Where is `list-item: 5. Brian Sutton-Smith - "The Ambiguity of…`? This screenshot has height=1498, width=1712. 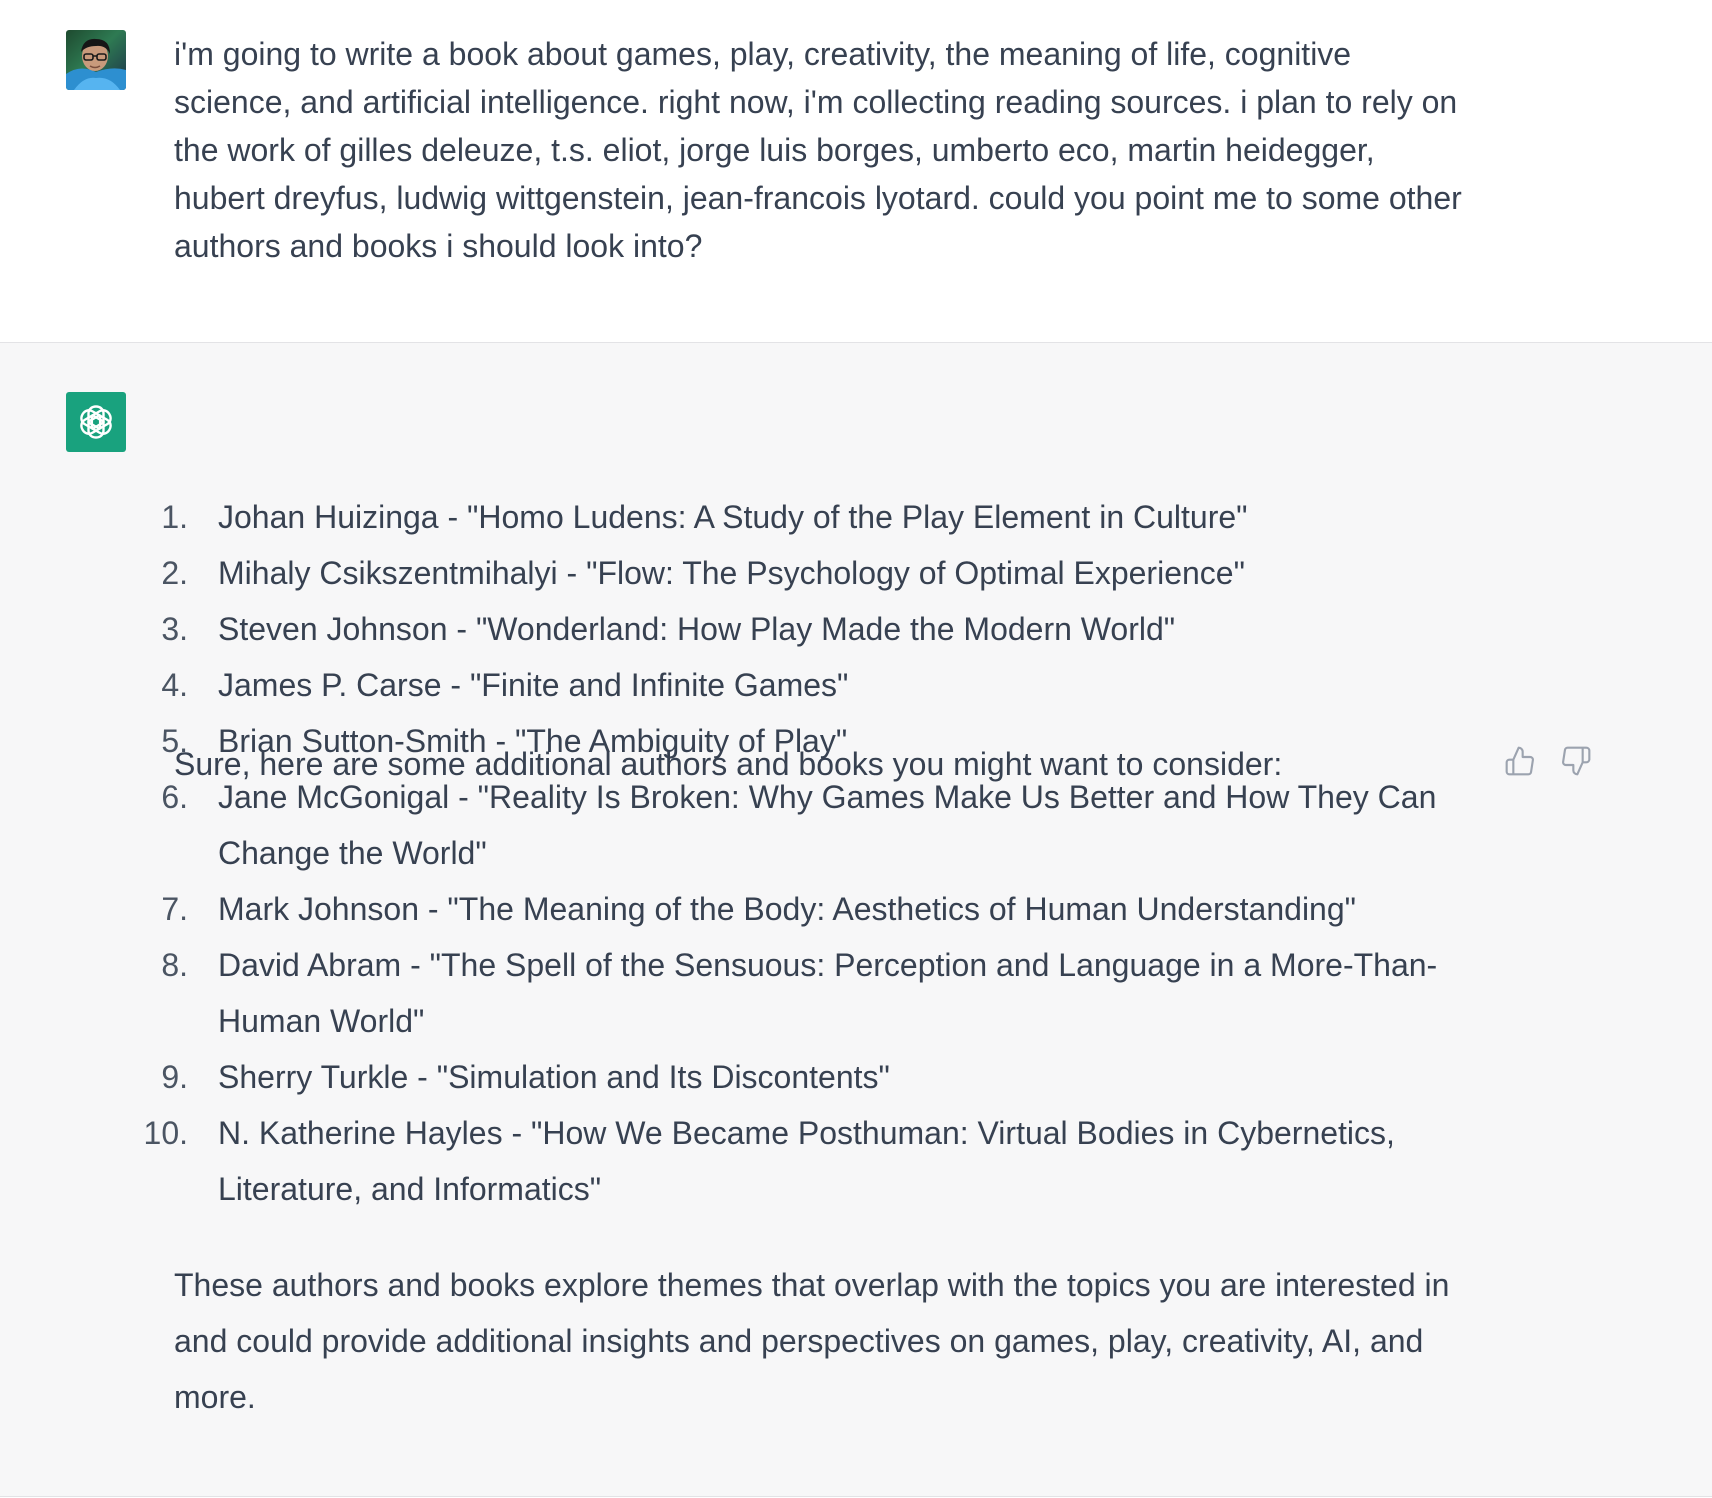
list-item: 5. Brian Sutton-Smith - "The Ambiguity of… is located at coordinates (815, 741).